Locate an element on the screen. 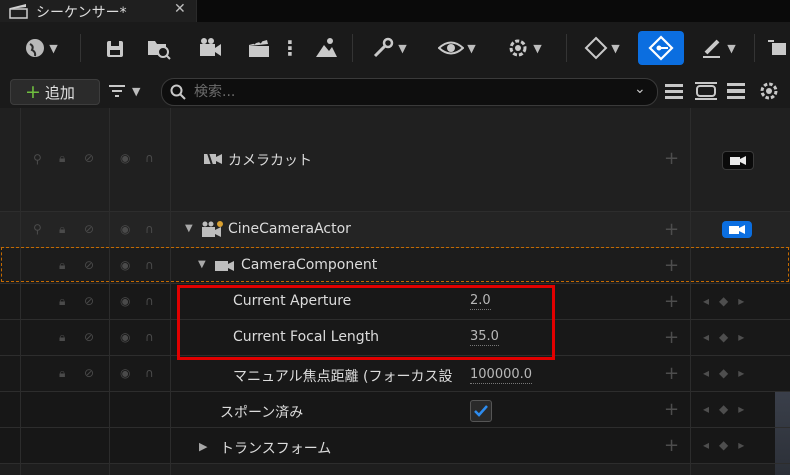  gear-icon is located at coordinates (769, 91).